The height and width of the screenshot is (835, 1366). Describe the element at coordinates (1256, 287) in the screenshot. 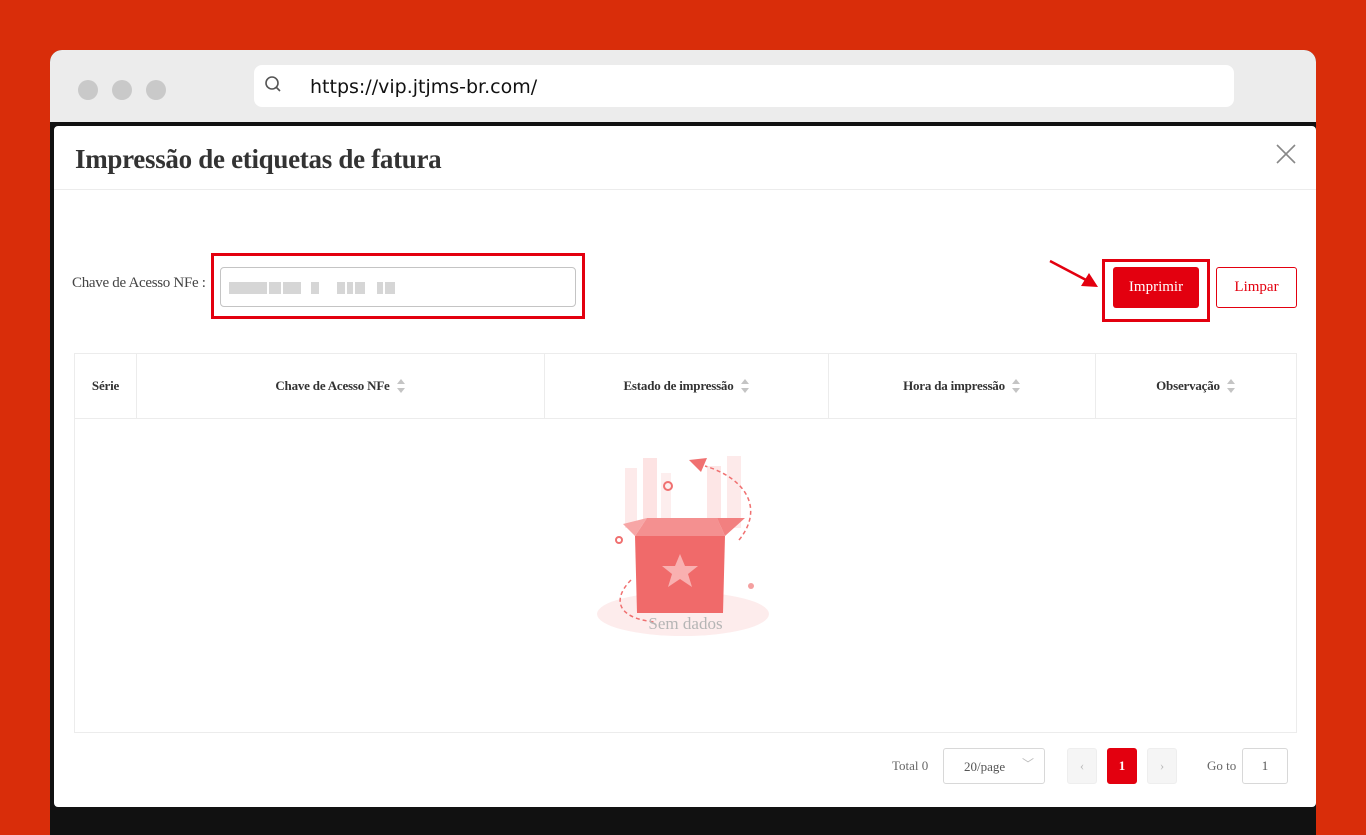

I see `clear-button: Limpar` at that location.